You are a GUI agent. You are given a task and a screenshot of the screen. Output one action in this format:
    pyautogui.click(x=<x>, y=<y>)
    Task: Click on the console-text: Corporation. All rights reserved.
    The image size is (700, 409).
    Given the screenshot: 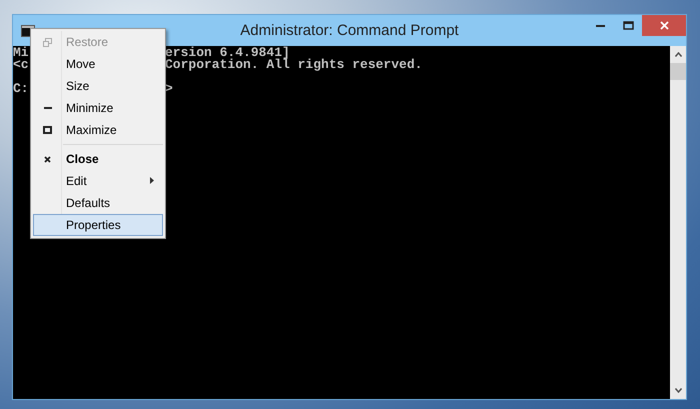 What is the action you would take?
    pyautogui.click(x=293, y=65)
    